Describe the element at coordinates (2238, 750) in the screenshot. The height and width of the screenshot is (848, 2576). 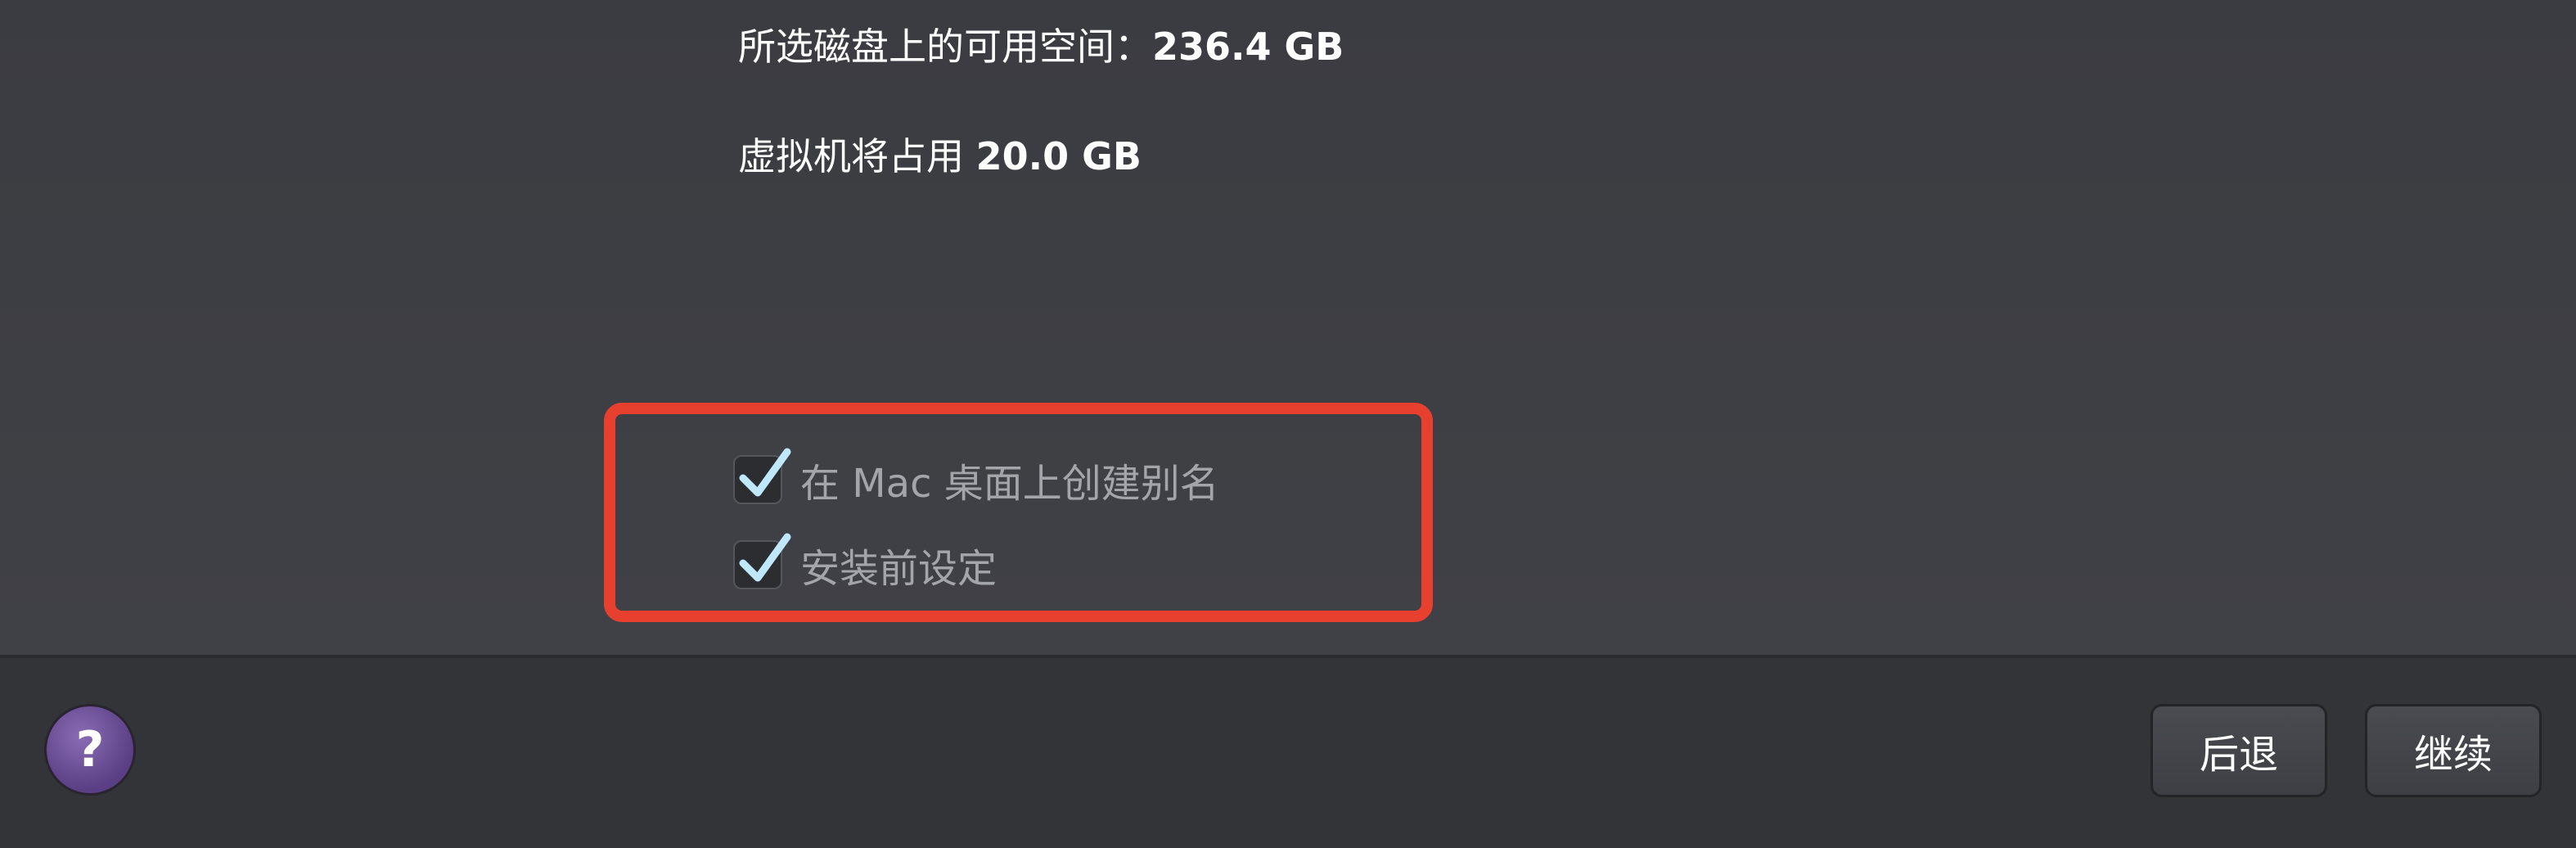
I see `back-button: 后退` at that location.